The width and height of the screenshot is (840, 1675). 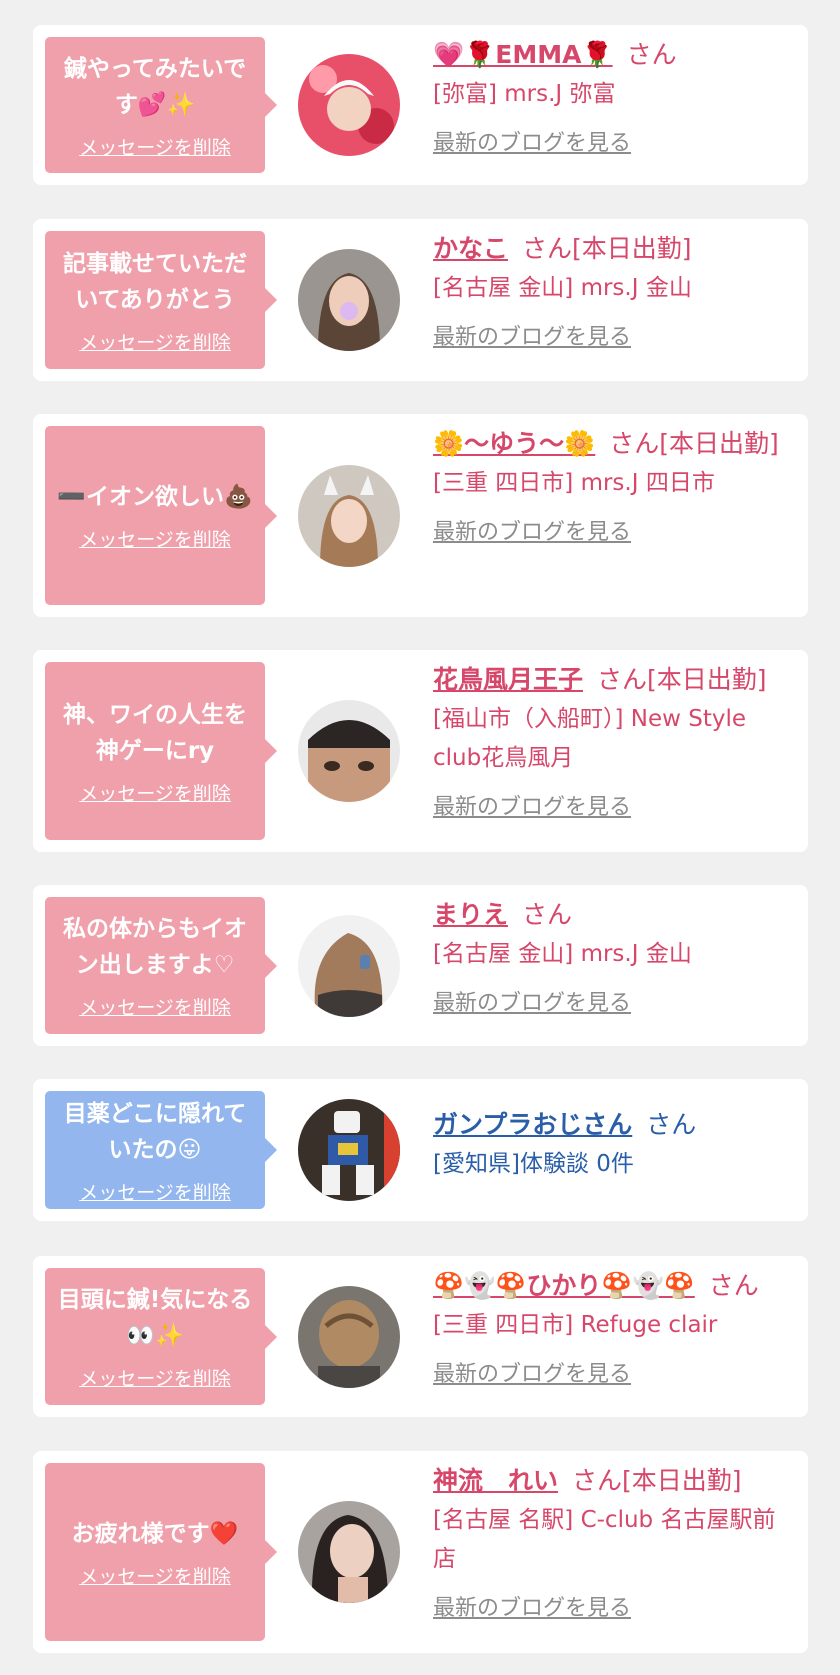 I want to click on message-bubble: 目頭に鍼!気になる👀✨ メッセージを削除, so click(x=161, y=1336).